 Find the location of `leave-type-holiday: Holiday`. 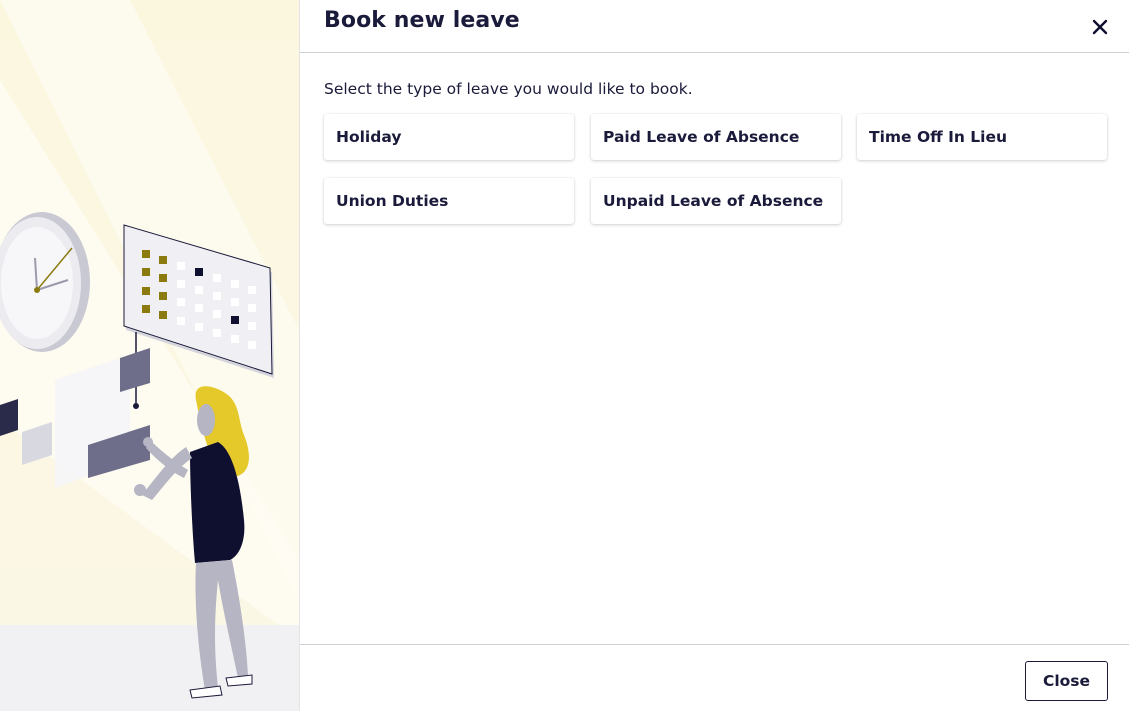

leave-type-holiday: Holiday is located at coordinates (449, 137).